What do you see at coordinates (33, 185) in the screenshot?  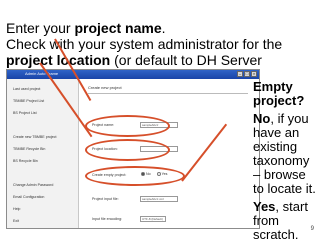 I see `sidebar-item-change-admin-password: Change Admin Password` at bounding box center [33, 185].